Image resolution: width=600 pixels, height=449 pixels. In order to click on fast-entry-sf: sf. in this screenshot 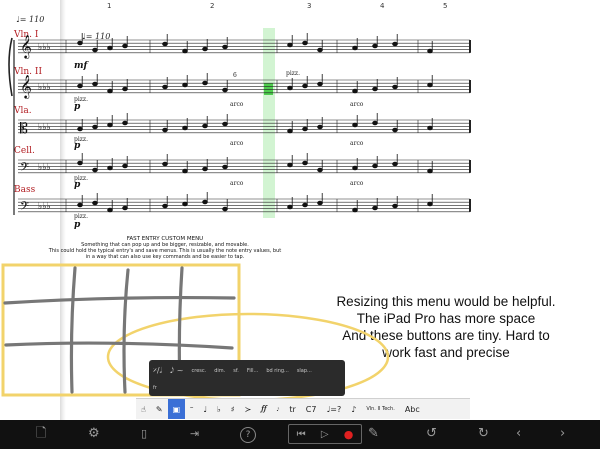, I will do `click(236, 371)`.